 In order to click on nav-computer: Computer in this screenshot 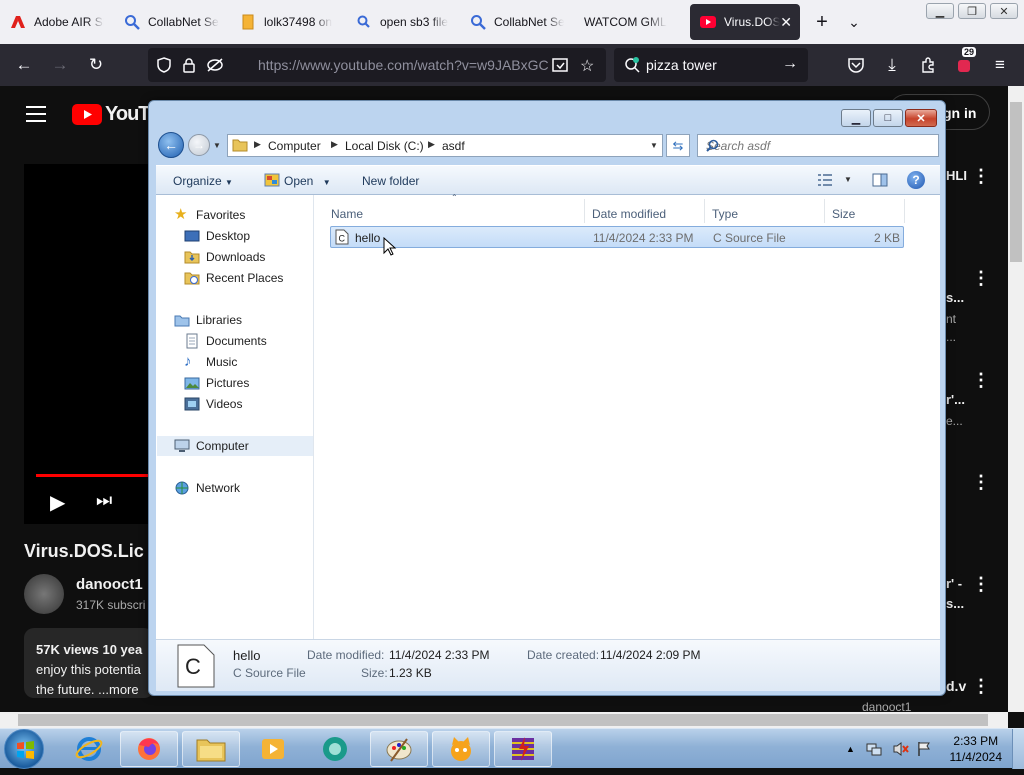, I will do `click(235, 446)`.